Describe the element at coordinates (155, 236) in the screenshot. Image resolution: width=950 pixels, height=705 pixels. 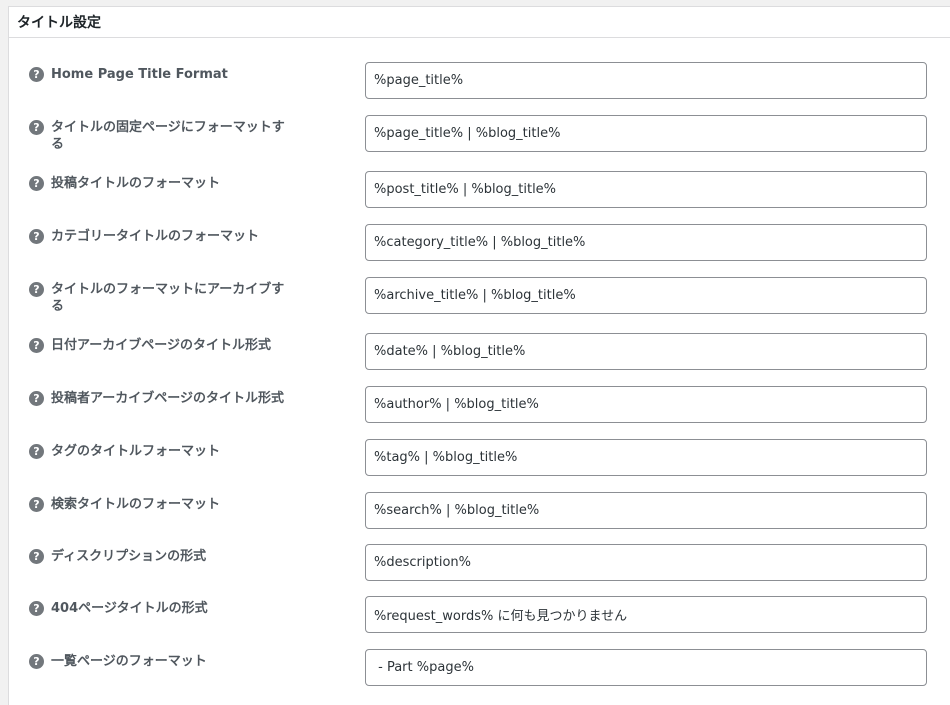
I see `field-label: カテゴリータイトルのフォーマット` at that location.